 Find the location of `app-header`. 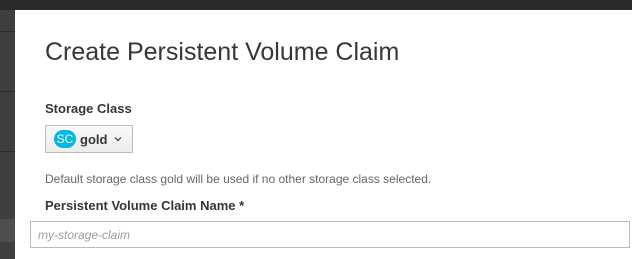

app-header is located at coordinates (316, 5).